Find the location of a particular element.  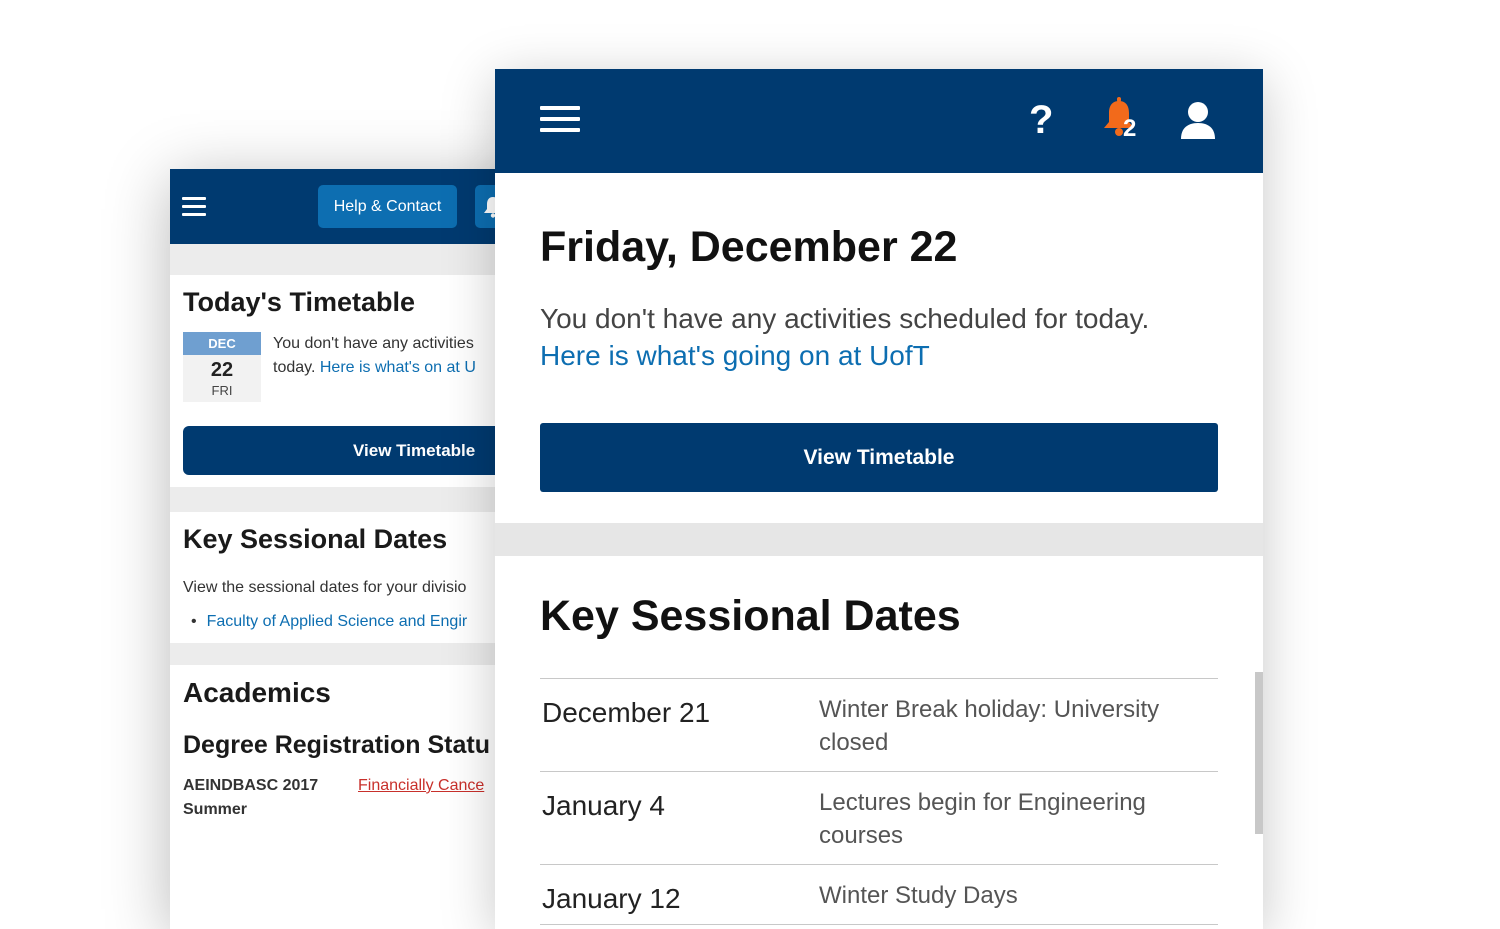

help-icon: ? is located at coordinates (1041, 120).